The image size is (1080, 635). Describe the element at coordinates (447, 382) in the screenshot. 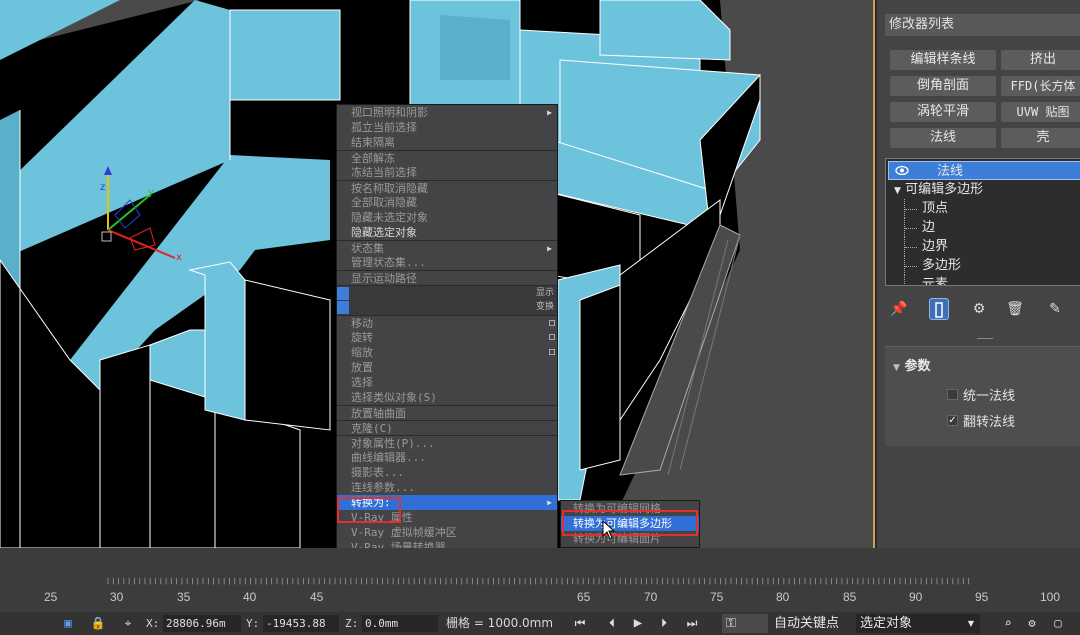

I see `context-menu-item: 选择` at that location.